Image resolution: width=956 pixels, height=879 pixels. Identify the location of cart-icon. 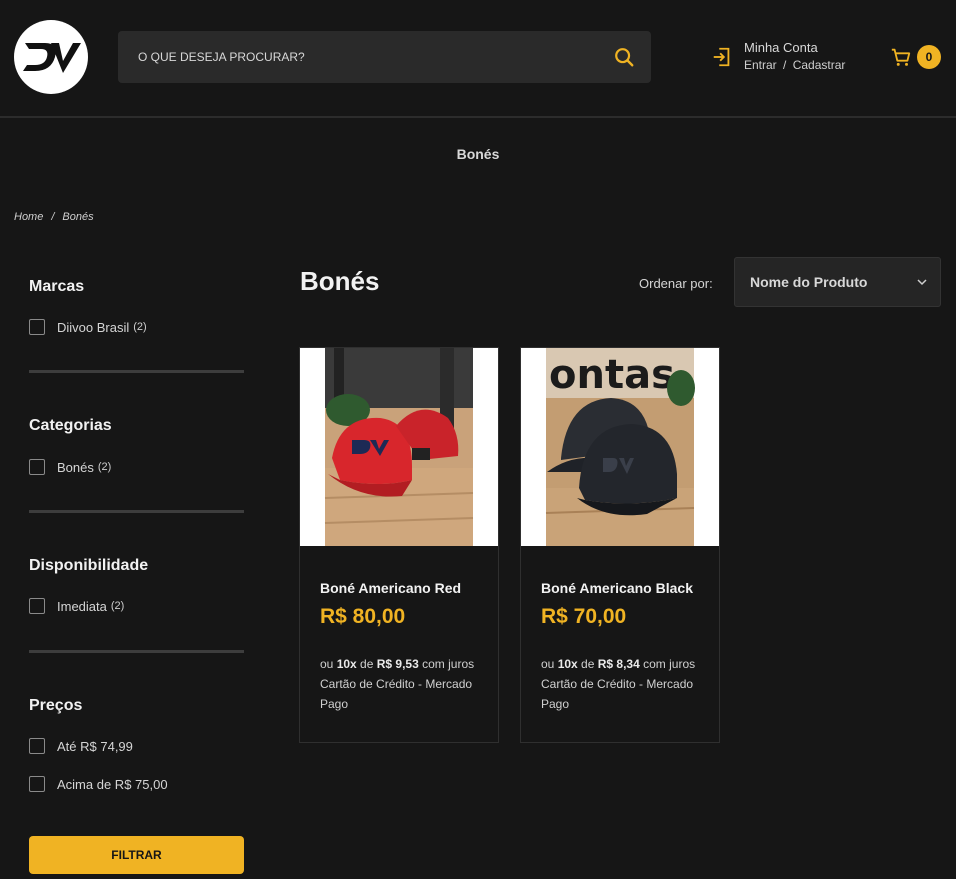
(901, 57).